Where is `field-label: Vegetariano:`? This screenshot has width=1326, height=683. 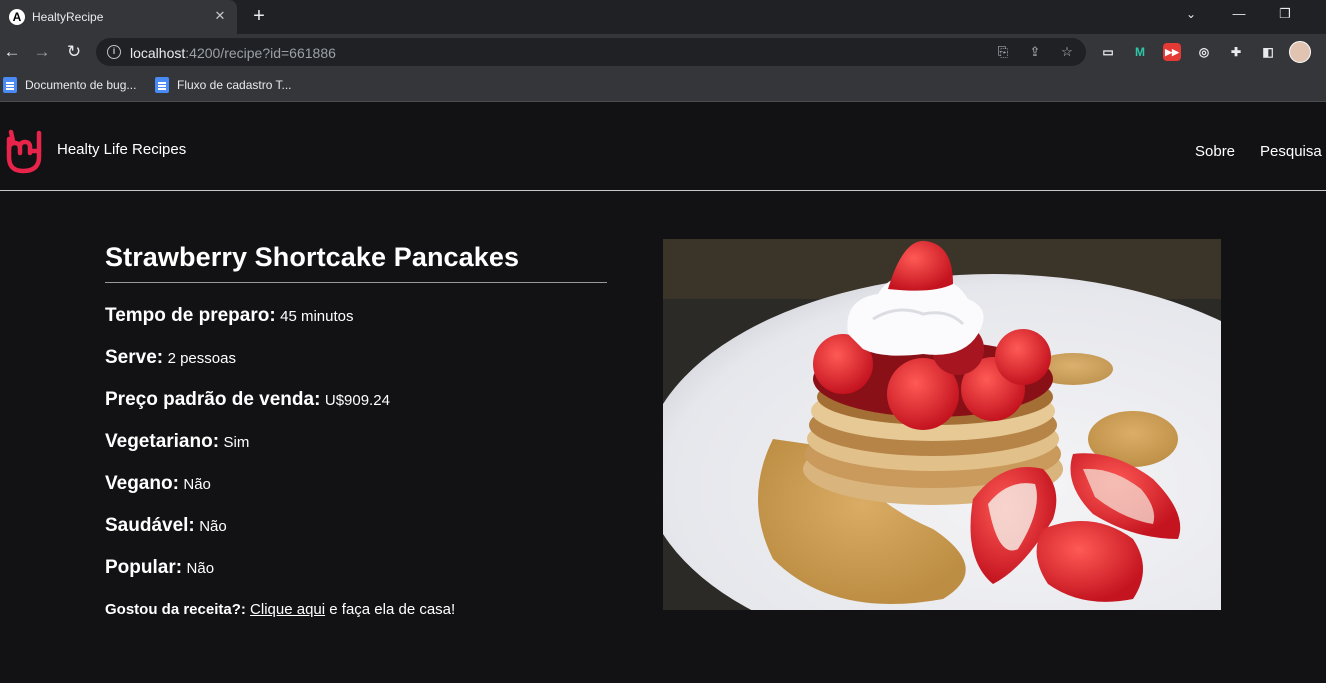 field-label: Vegetariano: is located at coordinates (162, 441).